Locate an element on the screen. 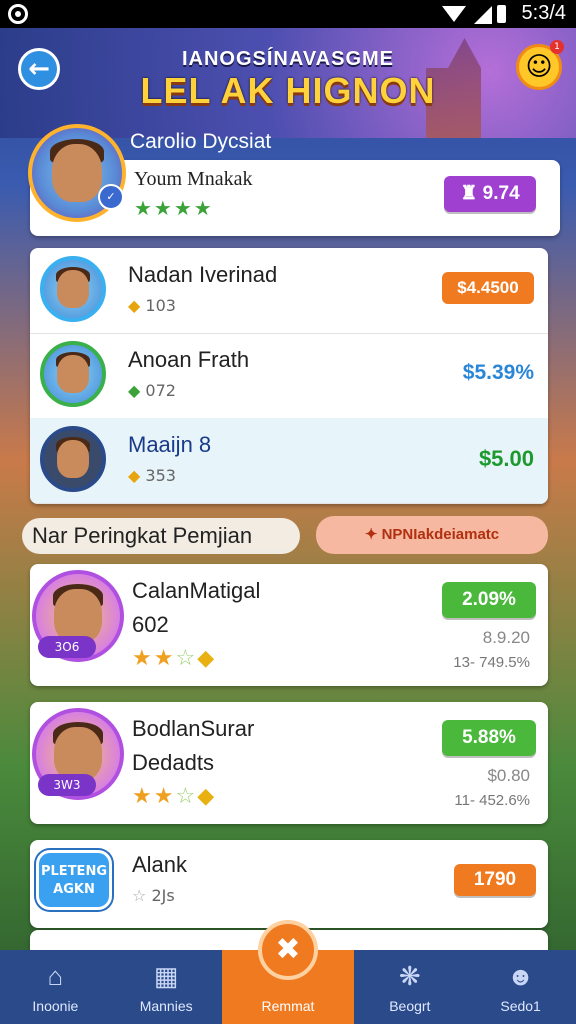 This screenshot has height=1024, width=576. battery-icon is located at coordinates (501, 14).